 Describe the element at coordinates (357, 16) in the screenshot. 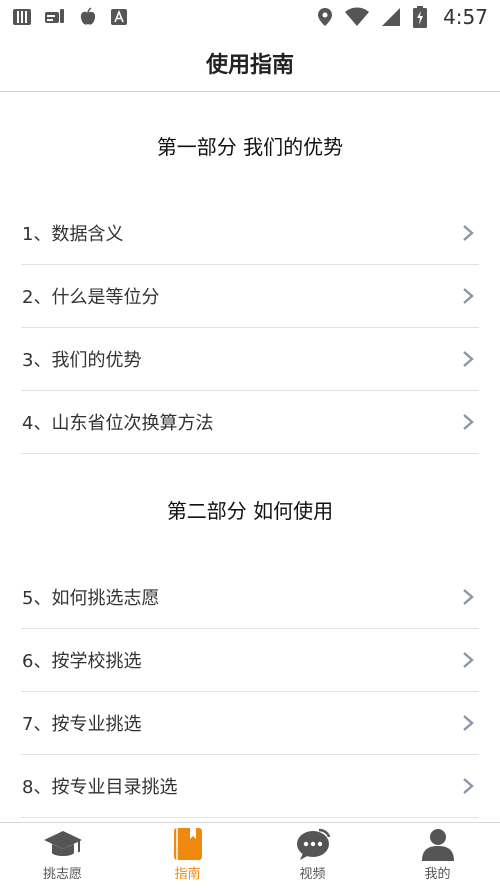

I see `wifi-icon` at that location.